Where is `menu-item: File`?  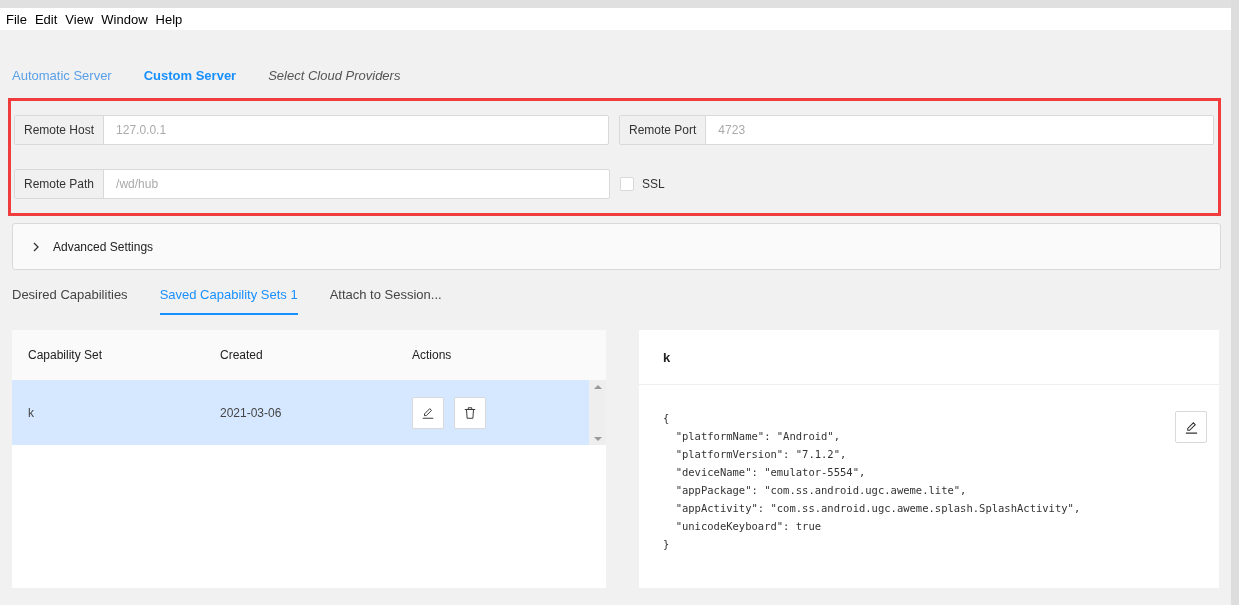 menu-item: File is located at coordinates (16, 19).